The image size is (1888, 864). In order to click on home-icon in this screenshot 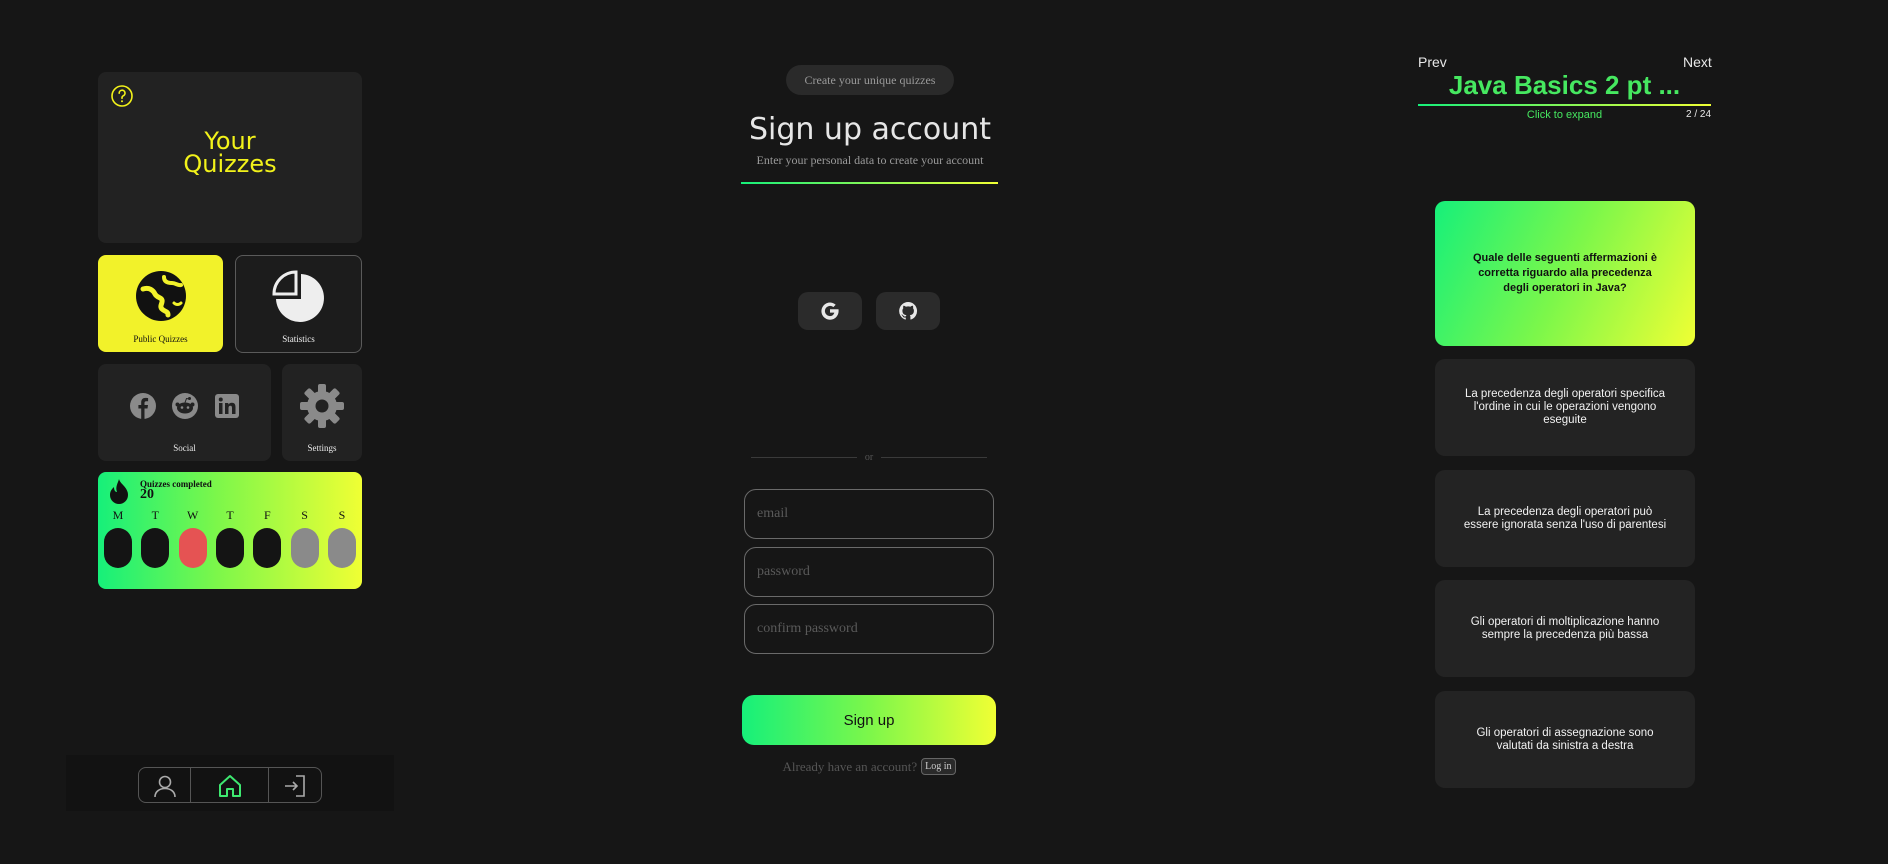, I will do `click(229, 786)`.